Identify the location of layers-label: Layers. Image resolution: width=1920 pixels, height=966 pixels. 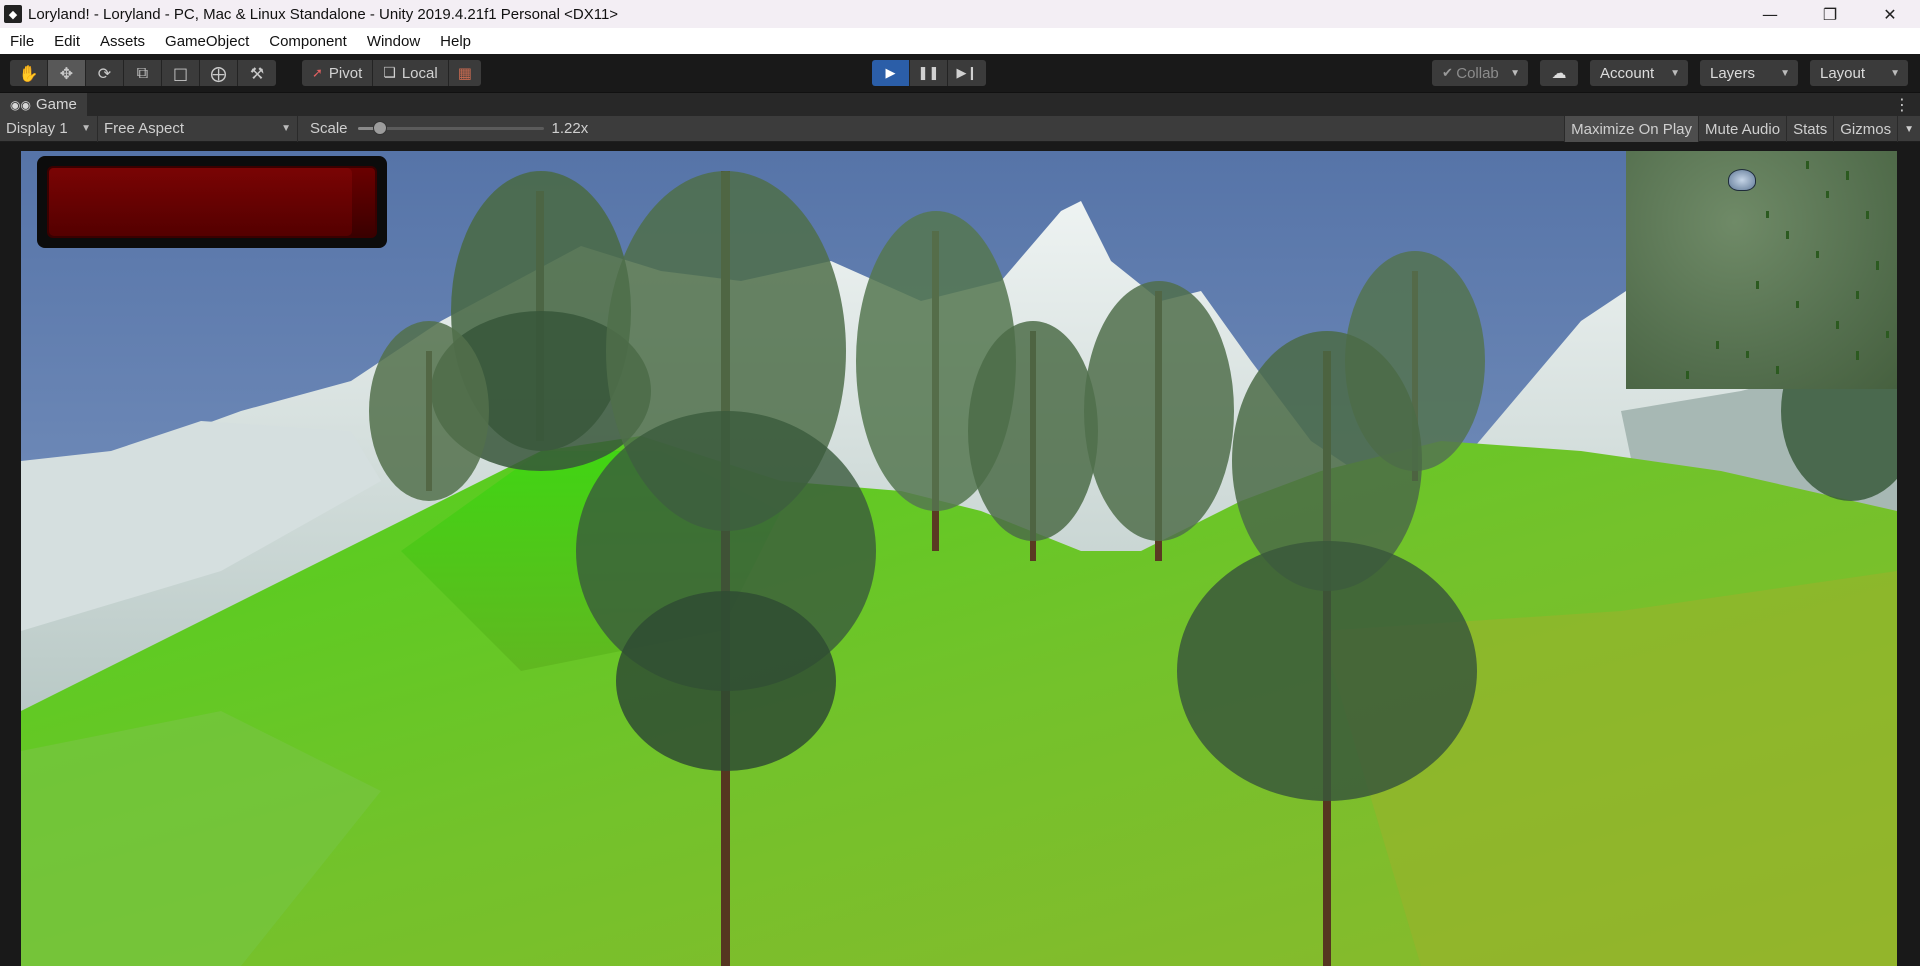
(1733, 73).